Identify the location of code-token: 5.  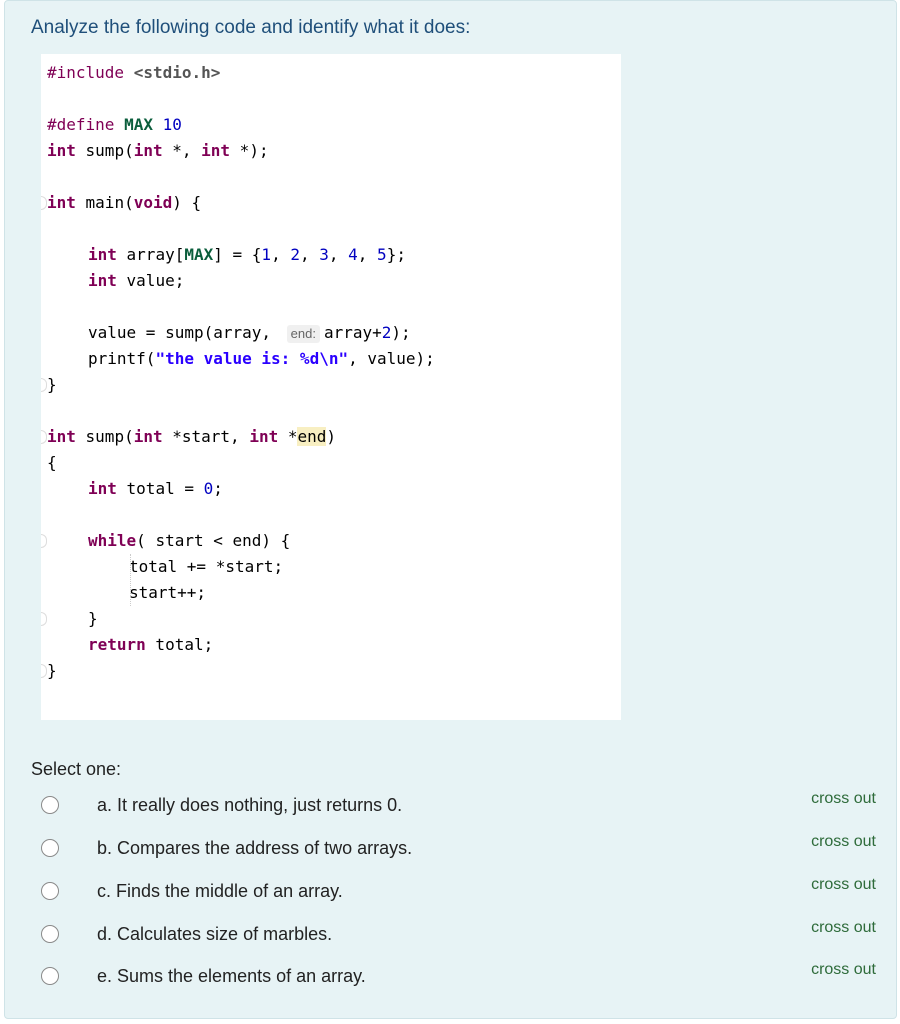
(382, 254).